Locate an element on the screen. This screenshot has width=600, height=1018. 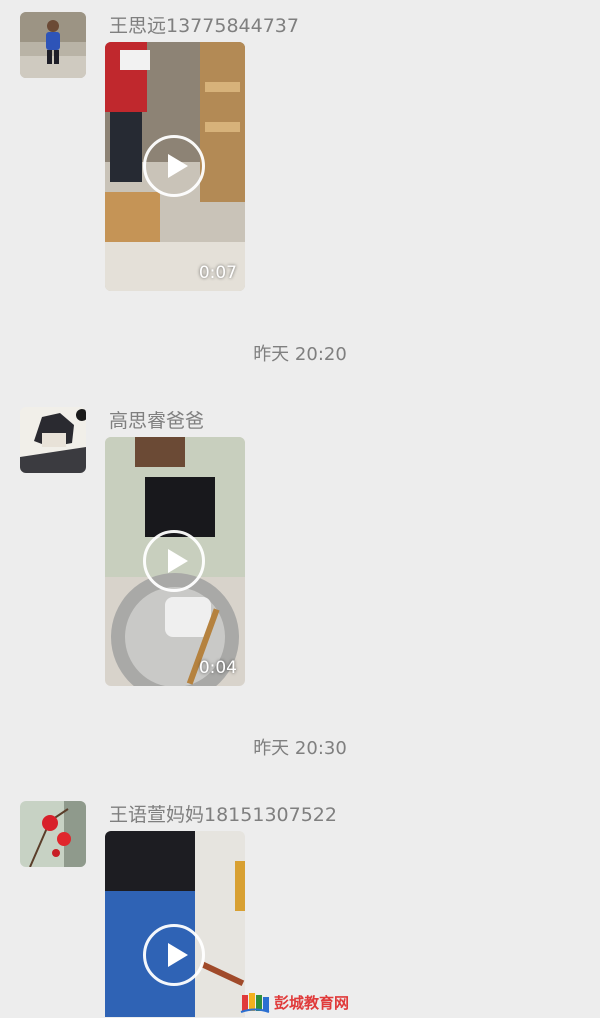
anime-boy-avatar-image is located at coordinates (53, 440).